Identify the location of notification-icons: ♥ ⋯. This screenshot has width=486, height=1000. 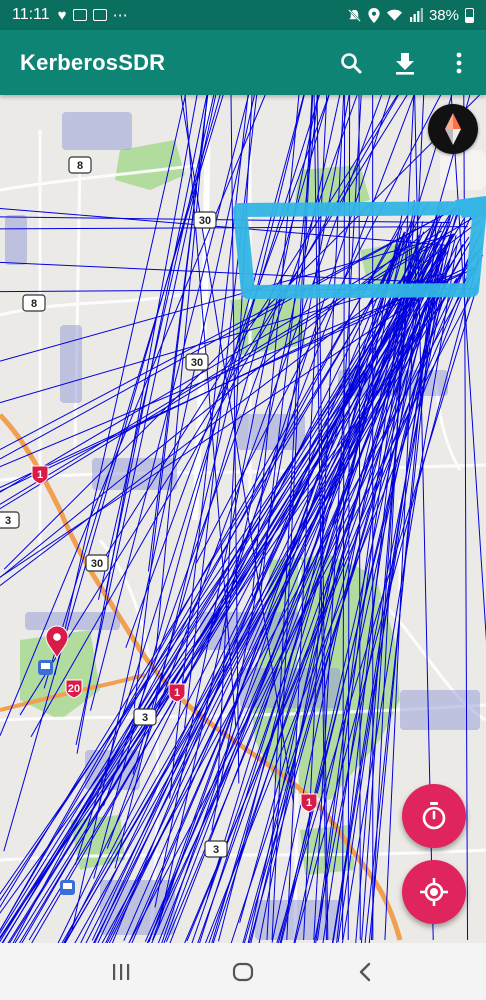
(93, 15).